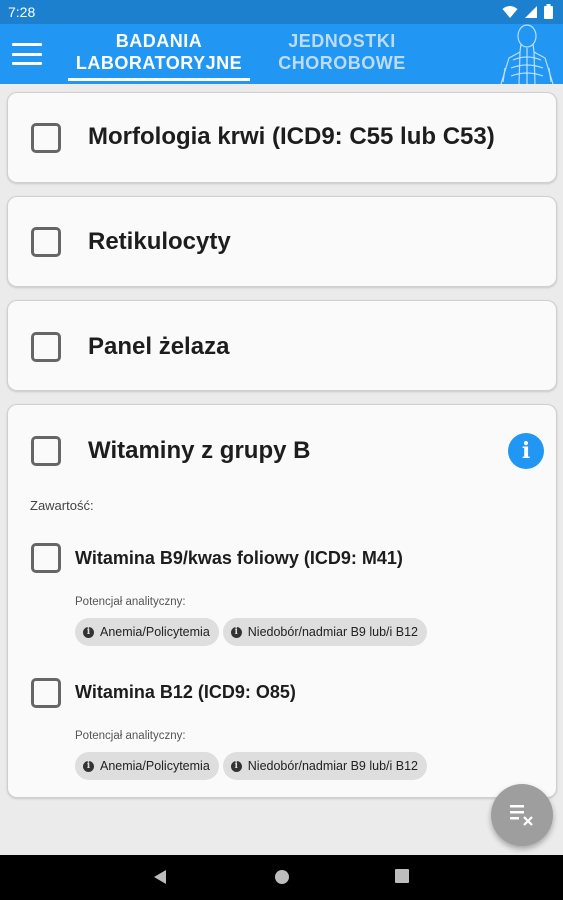 The image size is (563, 900). I want to click on status-bar: 7:28, so click(281, 12).